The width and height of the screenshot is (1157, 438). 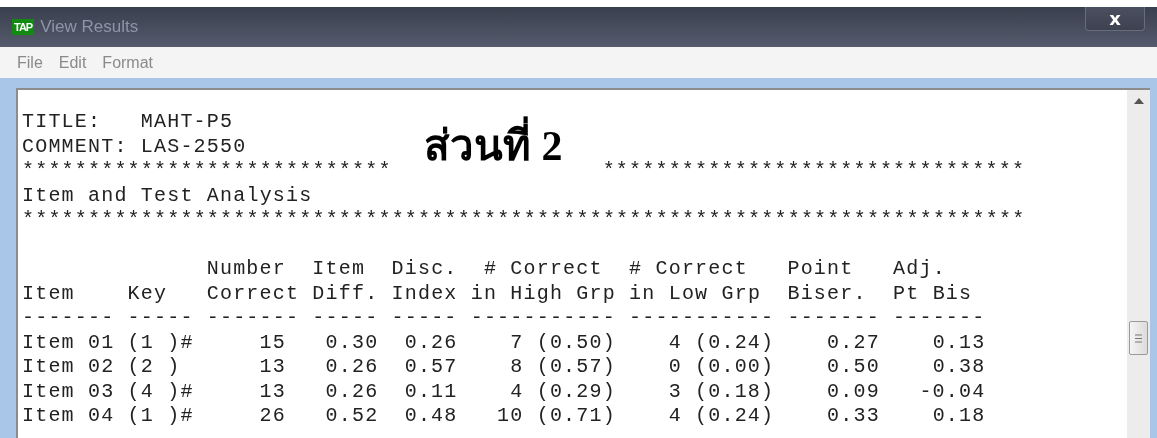 I want to click on field-value: MAHT-P5, so click(x=187, y=122).